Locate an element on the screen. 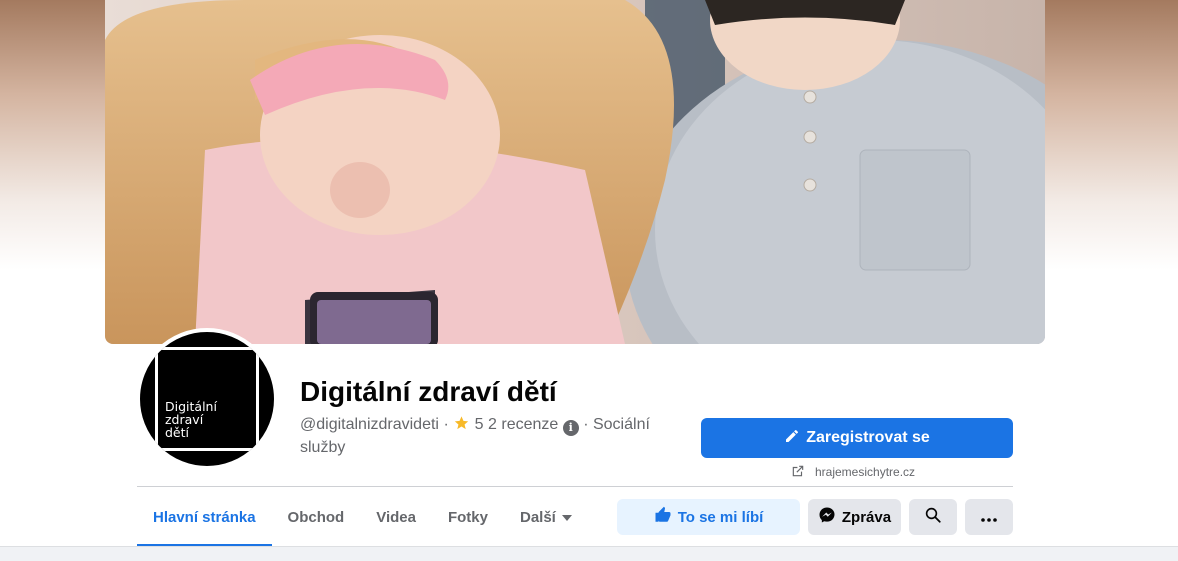 This screenshot has height=561, width=1178. search-icon is located at coordinates (933, 517).